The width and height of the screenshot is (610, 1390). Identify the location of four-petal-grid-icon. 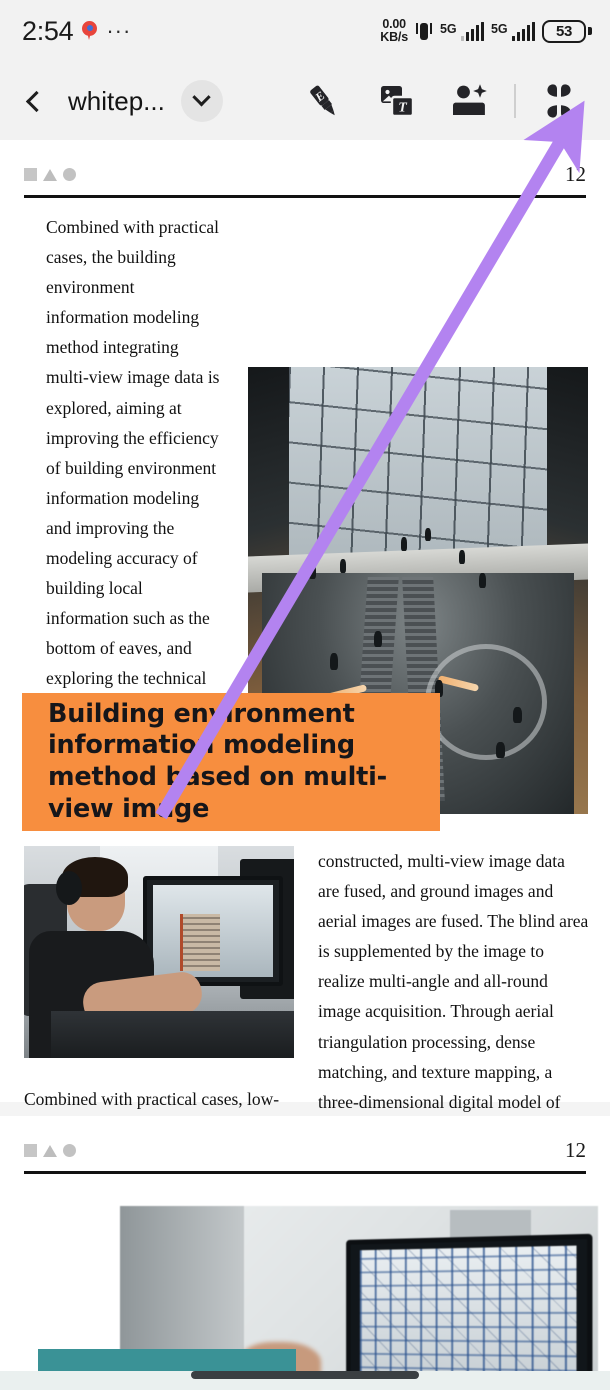
(559, 101).